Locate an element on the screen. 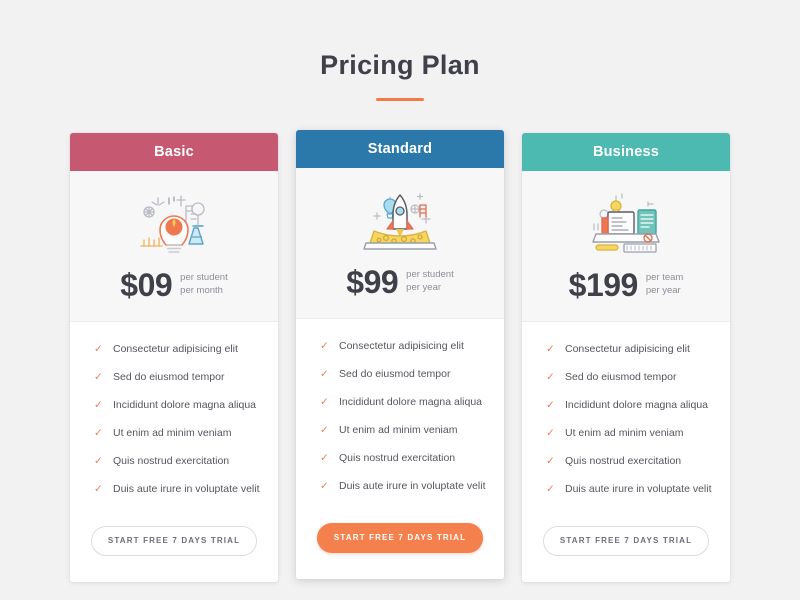 The image size is (800, 600). start-trial-button-standard: START FREE 7 DAYS TRIAL is located at coordinates (400, 538).